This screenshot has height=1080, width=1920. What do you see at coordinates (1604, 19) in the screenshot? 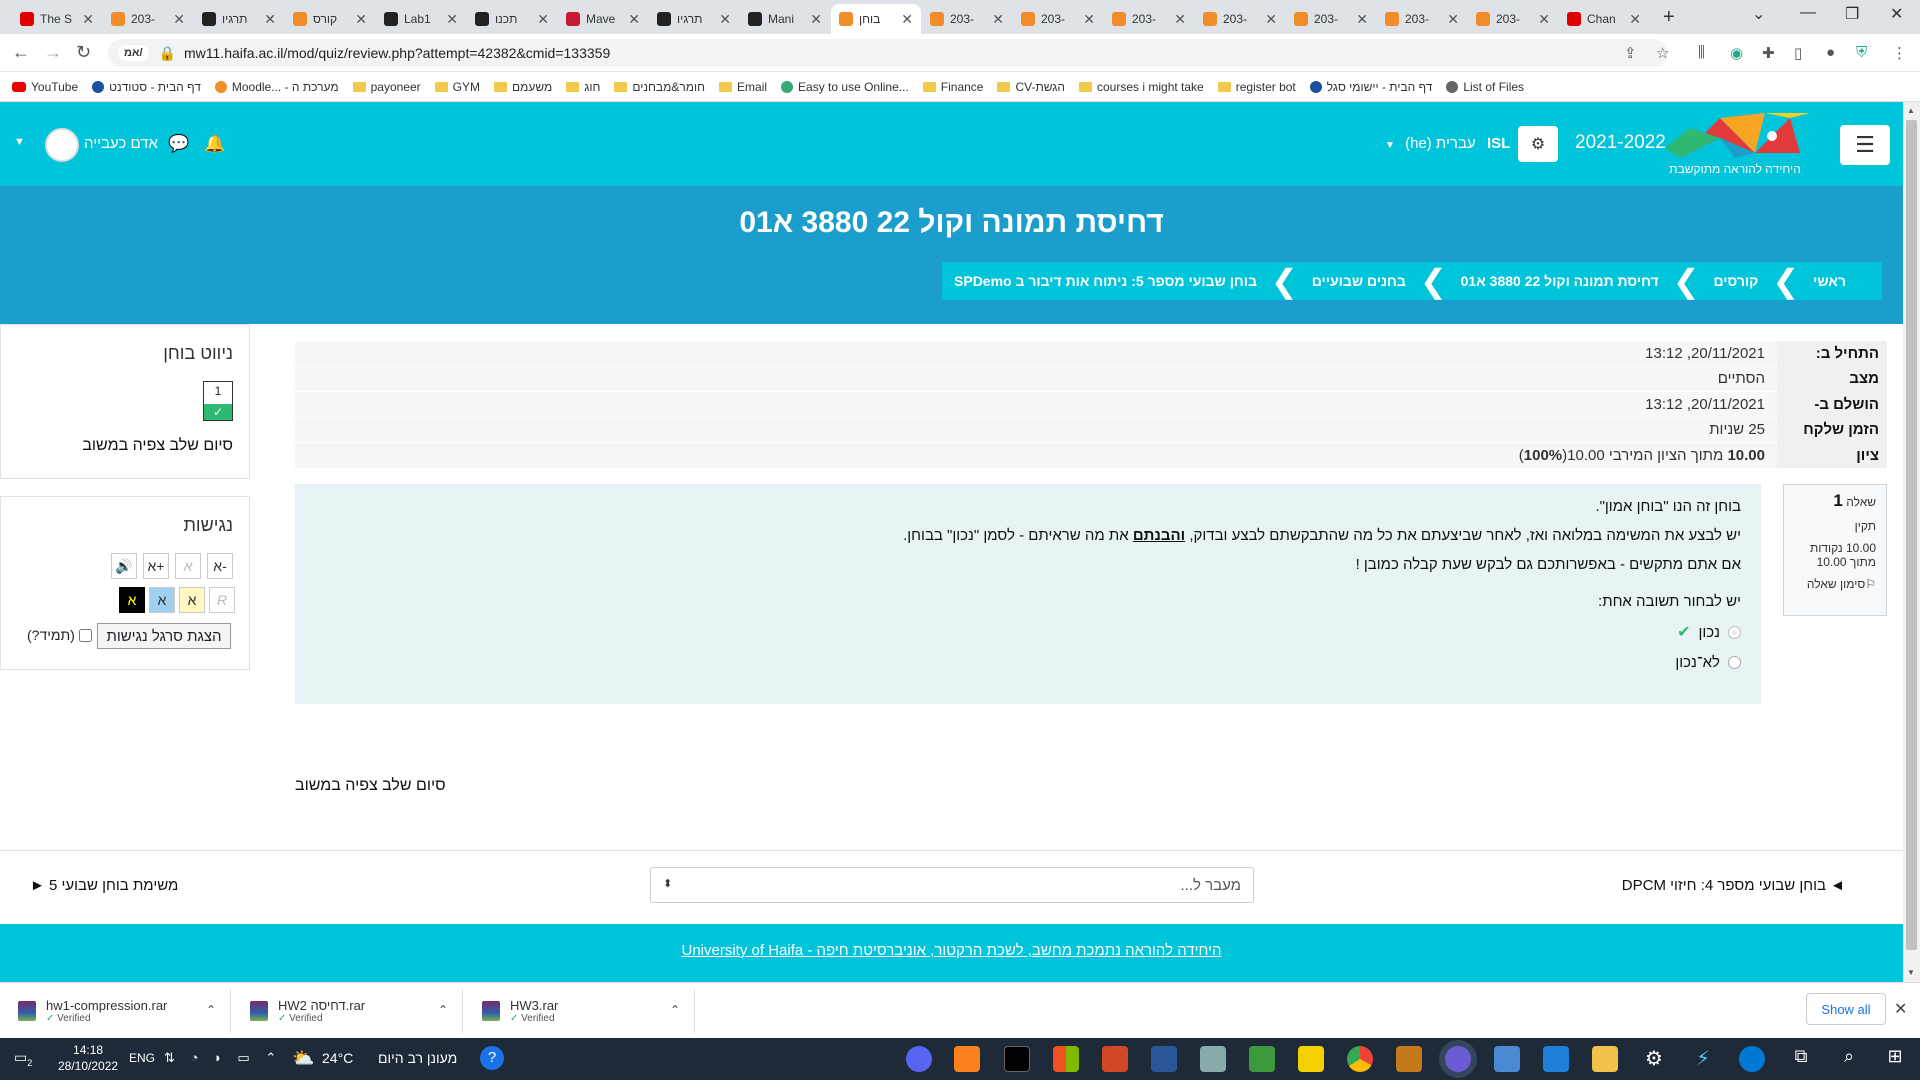
I see `browser-tab: Chan ✕` at bounding box center [1604, 19].